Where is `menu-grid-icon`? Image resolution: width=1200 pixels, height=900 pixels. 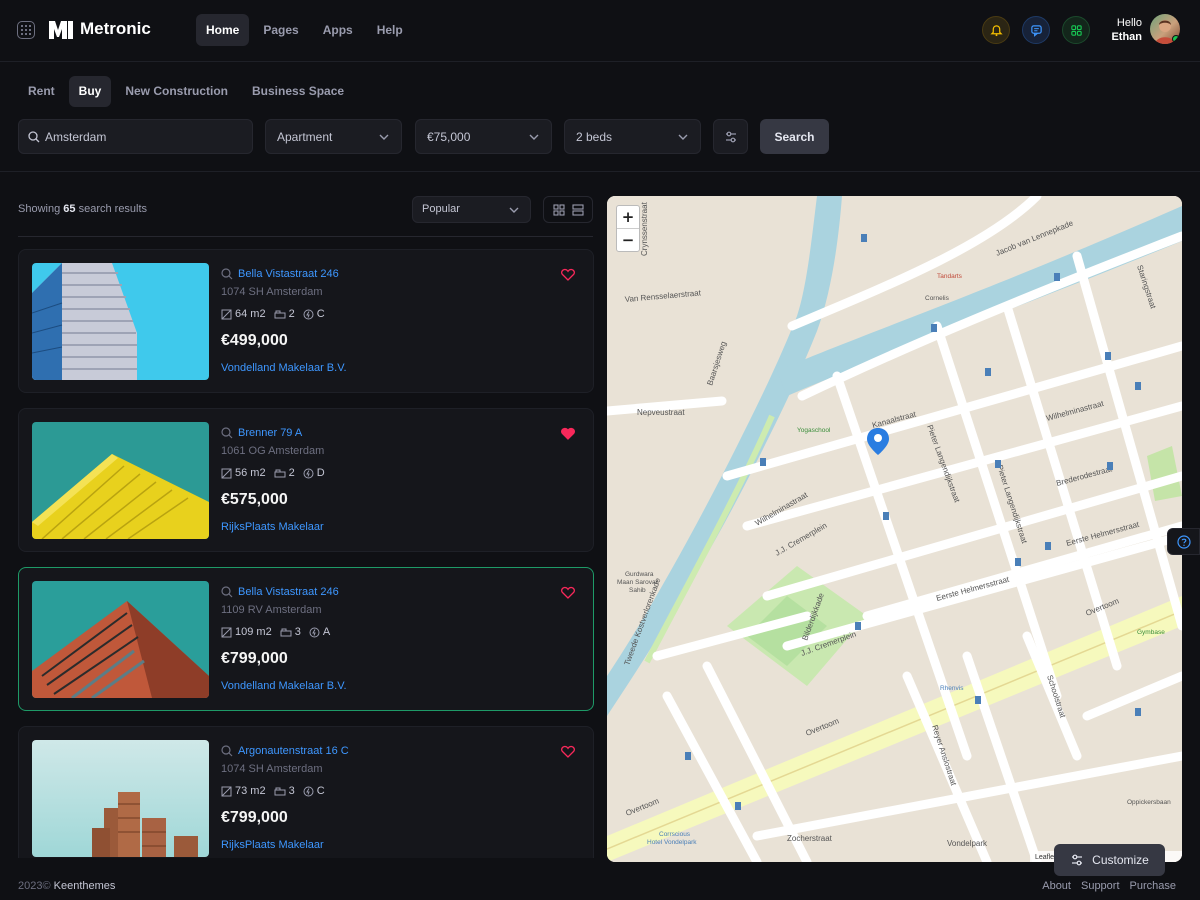 menu-grid-icon is located at coordinates (26, 30).